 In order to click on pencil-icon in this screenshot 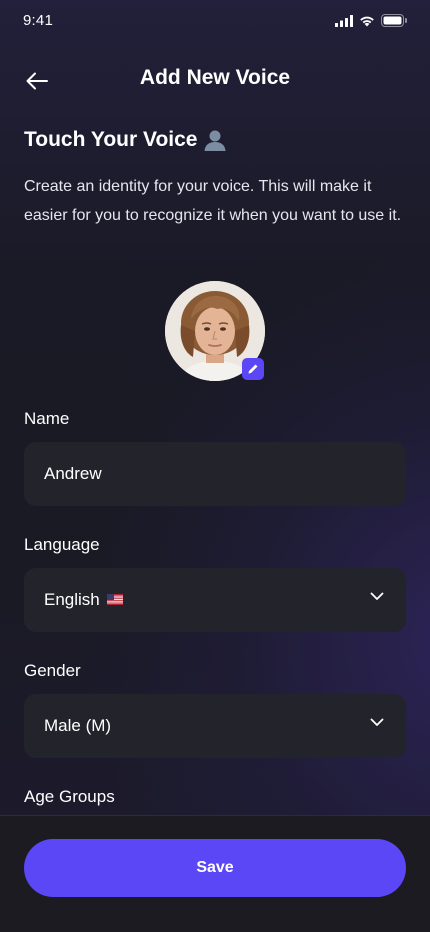, I will do `click(253, 369)`.